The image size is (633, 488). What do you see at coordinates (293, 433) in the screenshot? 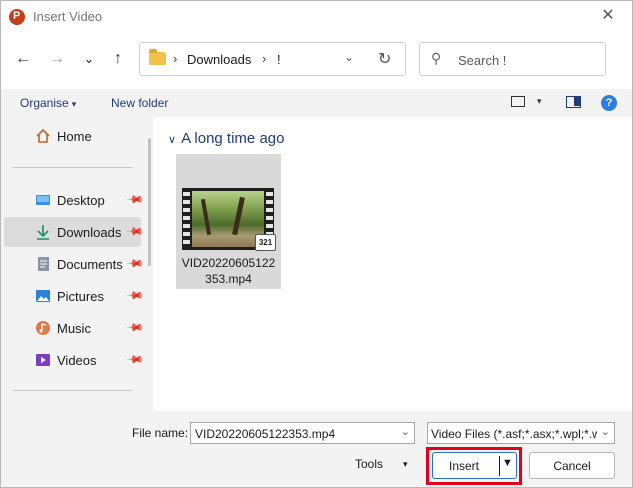
I see `file-name-input` at bounding box center [293, 433].